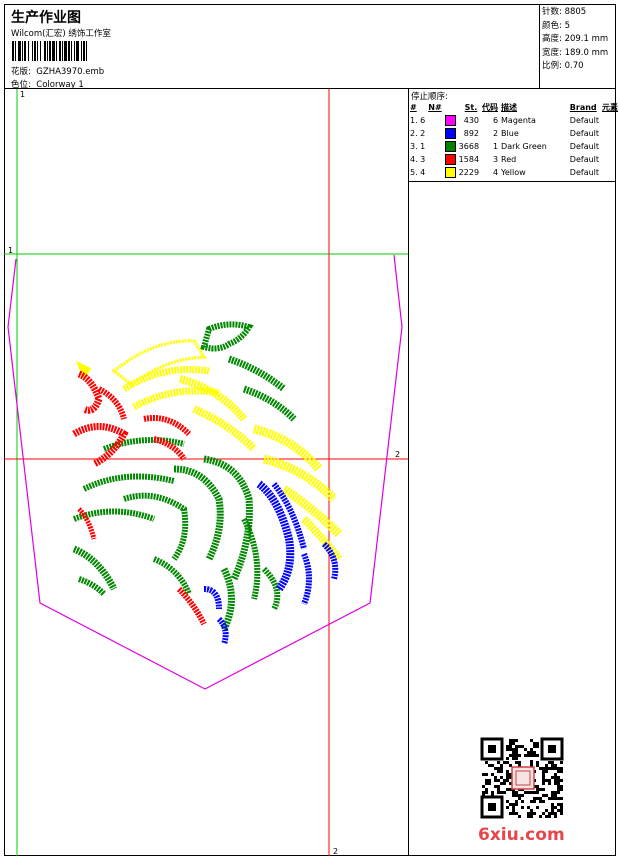  What do you see at coordinates (521, 835) in the screenshot?
I see `watermark-logo: 6xiu.com` at bounding box center [521, 835].